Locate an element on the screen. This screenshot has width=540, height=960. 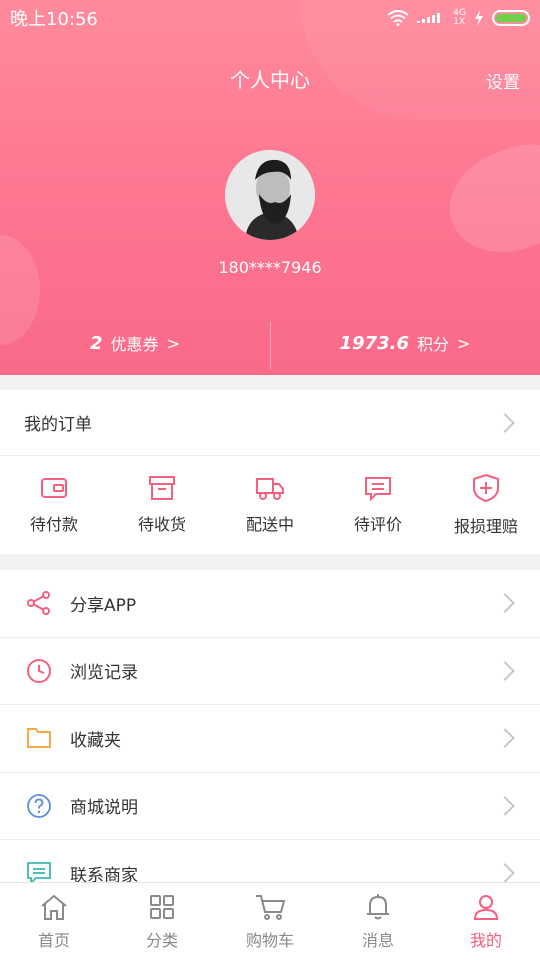
menu-favorites: 收藏夹 is located at coordinates (270, 739).